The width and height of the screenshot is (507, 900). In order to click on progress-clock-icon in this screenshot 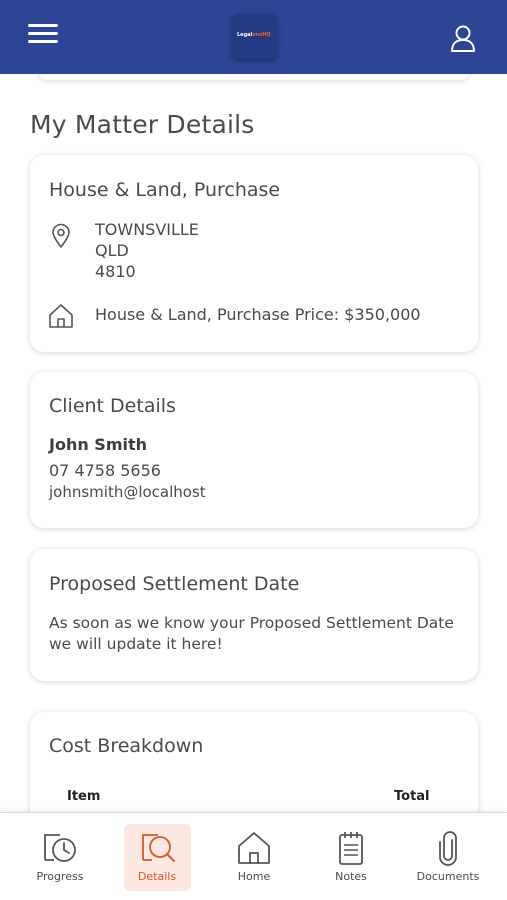, I will do `click(60, 848)`.